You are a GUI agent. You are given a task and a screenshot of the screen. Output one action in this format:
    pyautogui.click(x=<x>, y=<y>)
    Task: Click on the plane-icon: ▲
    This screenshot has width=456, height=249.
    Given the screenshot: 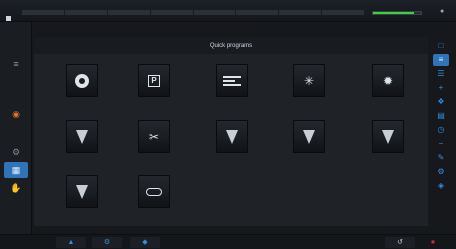 What is the action you would take?
    pyautogui.click(x=71, y=242)
    